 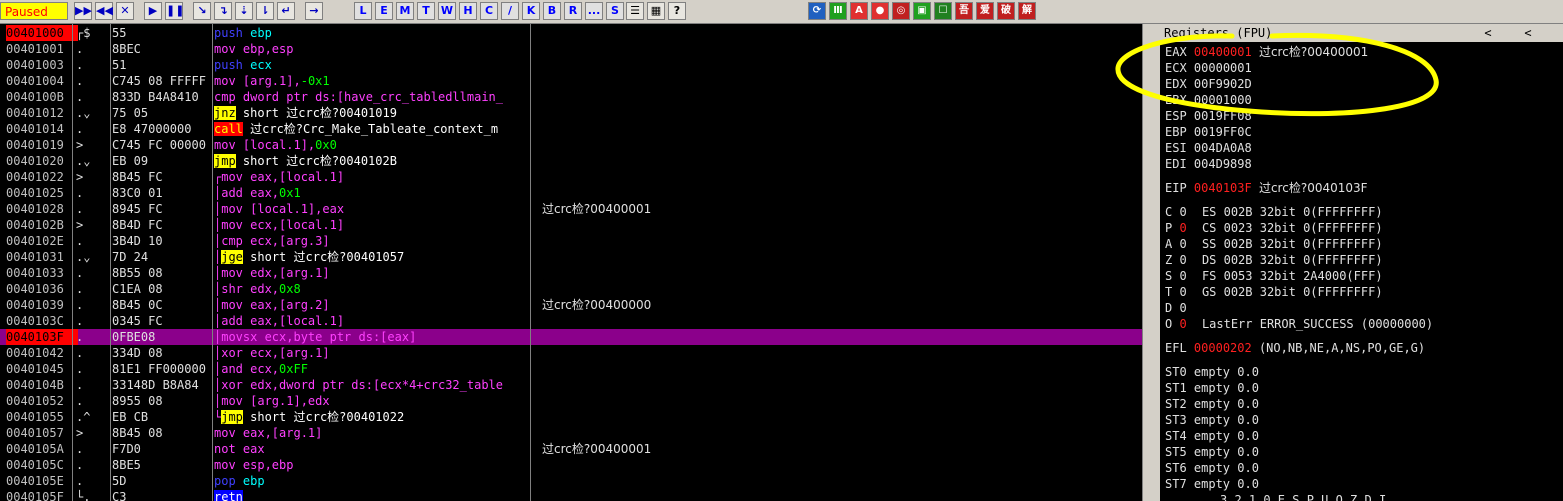 I want to click on plugin-icon-0: ⟳, so click(x=817, y=11).